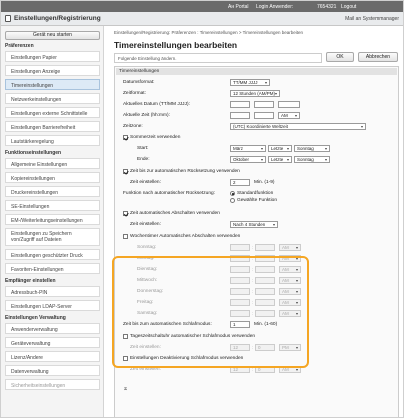 The height and width of the screenshot is (418, 404). Describe the element at coordinates (145, 224) in the screenshot. I see `auto-shutdown-time-label: Zeit einstellen:` at that location.